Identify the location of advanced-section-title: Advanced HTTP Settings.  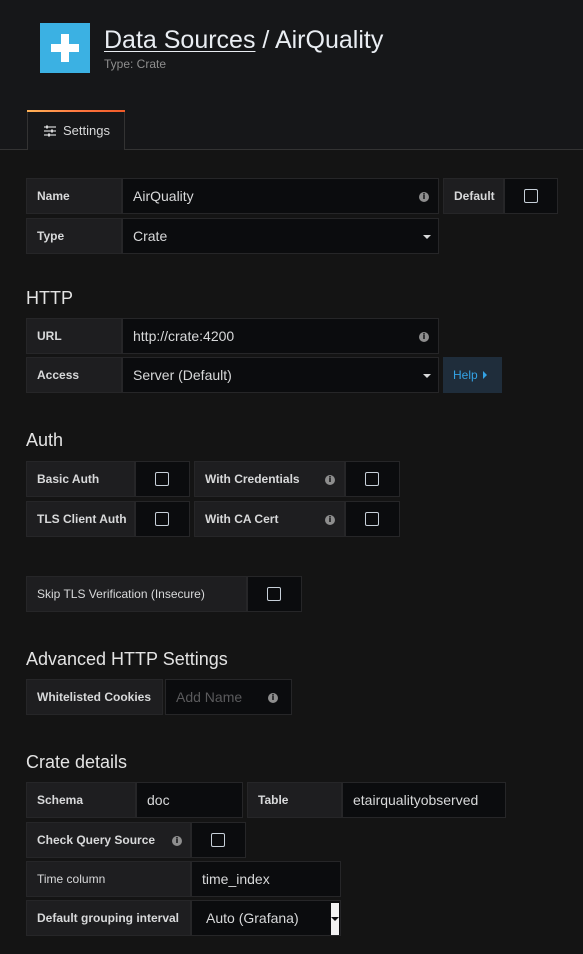
(127, 659).